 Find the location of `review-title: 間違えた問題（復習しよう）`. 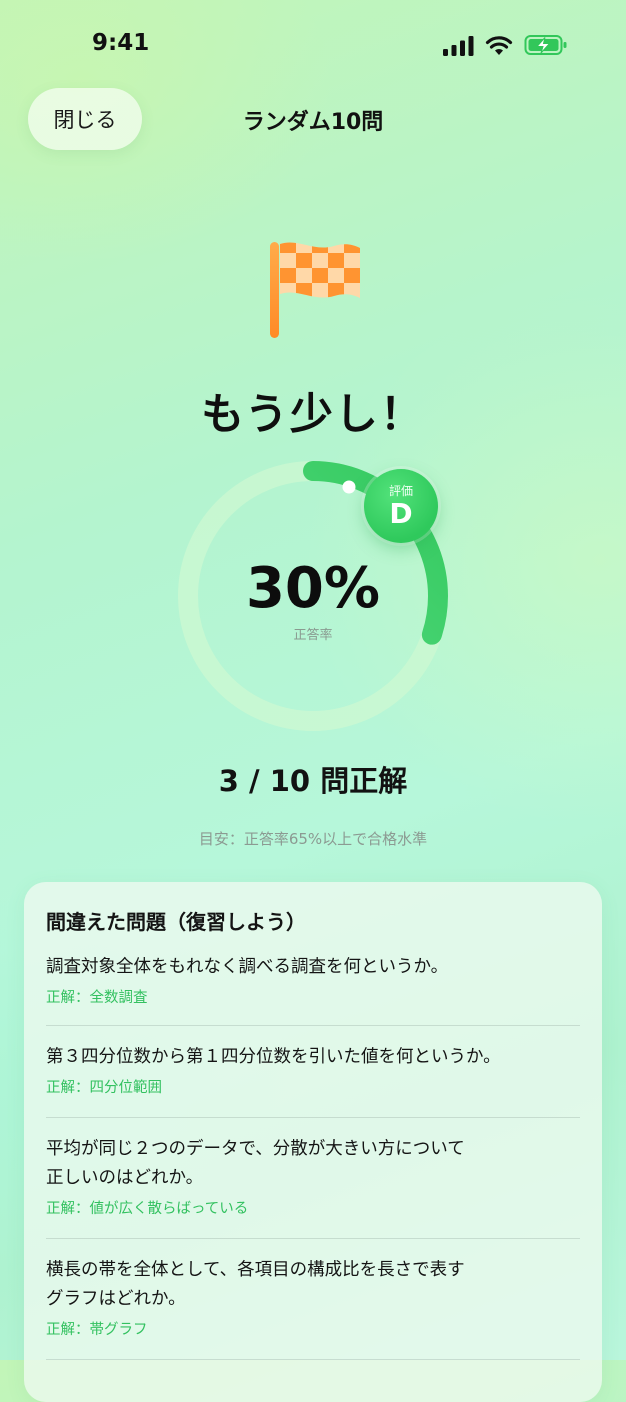

review-title: 間違えた問題（復習しよう） is located at coordinates (176, 922).